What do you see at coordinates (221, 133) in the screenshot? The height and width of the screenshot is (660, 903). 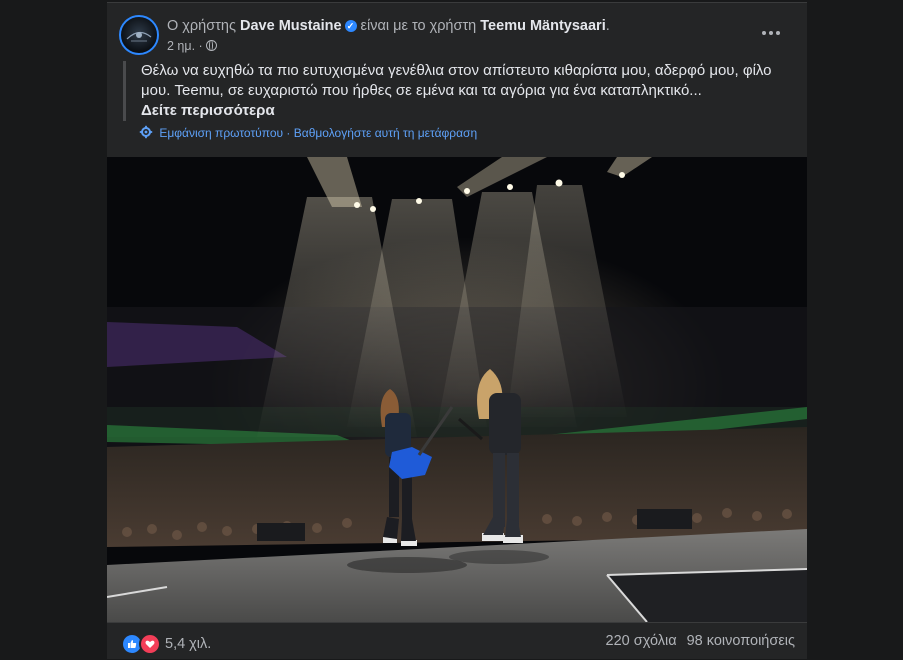 I see `show-original-link: Εμφάνιση πρωτοτύπου` at bounding box center [221, 133].